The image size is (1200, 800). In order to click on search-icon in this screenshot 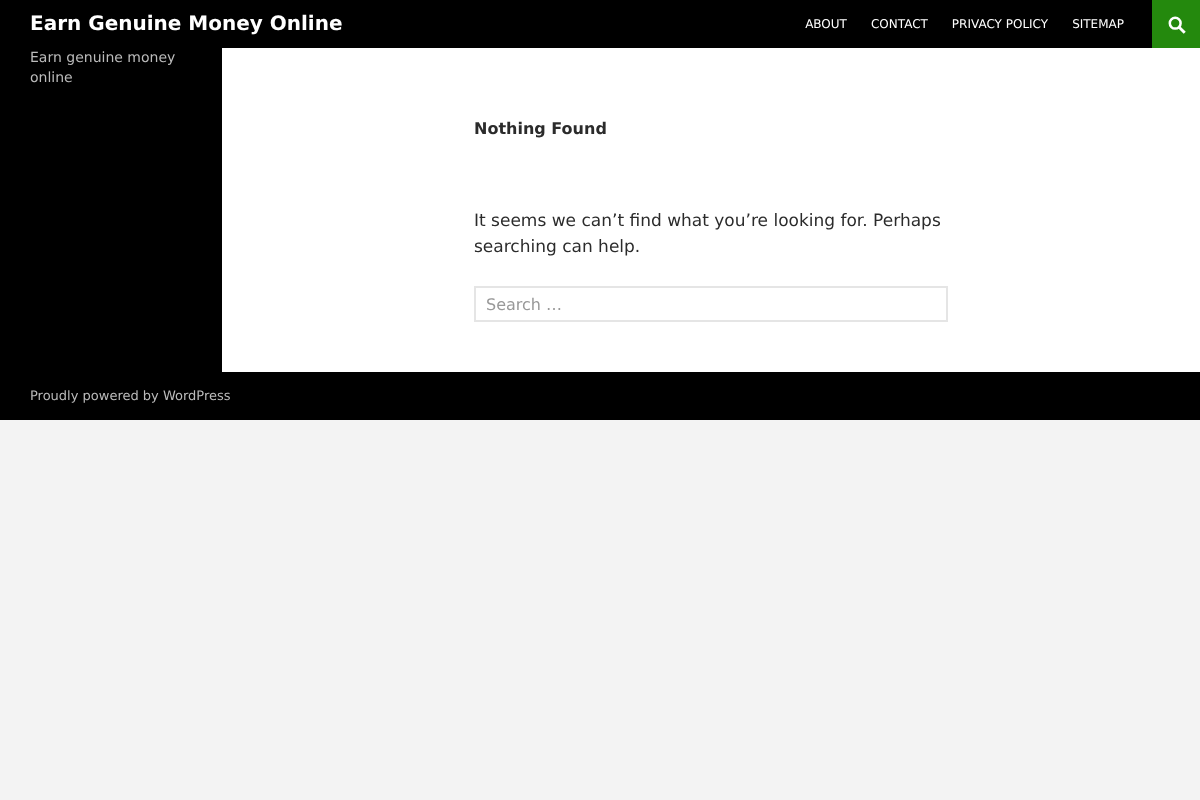, I will do `click(1176, 24)`.